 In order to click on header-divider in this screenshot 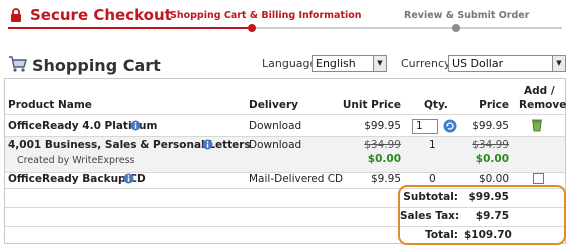, I will do `click(285, 114)`.